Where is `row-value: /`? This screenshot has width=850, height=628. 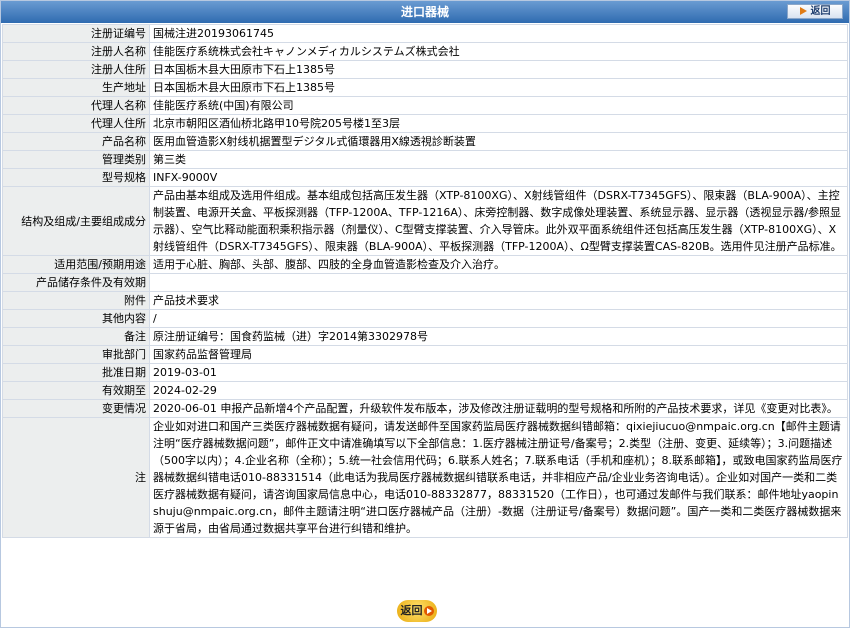 row-value: / is located at coordinates (498, 318).